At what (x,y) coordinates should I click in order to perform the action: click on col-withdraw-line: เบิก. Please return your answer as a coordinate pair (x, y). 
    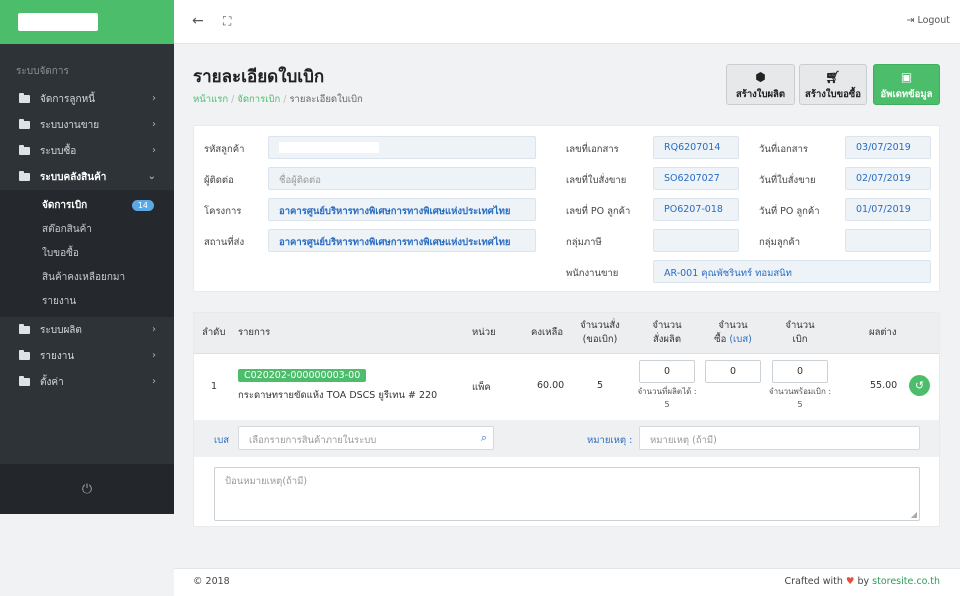
    Looking at the image, I should click on (800, 339).